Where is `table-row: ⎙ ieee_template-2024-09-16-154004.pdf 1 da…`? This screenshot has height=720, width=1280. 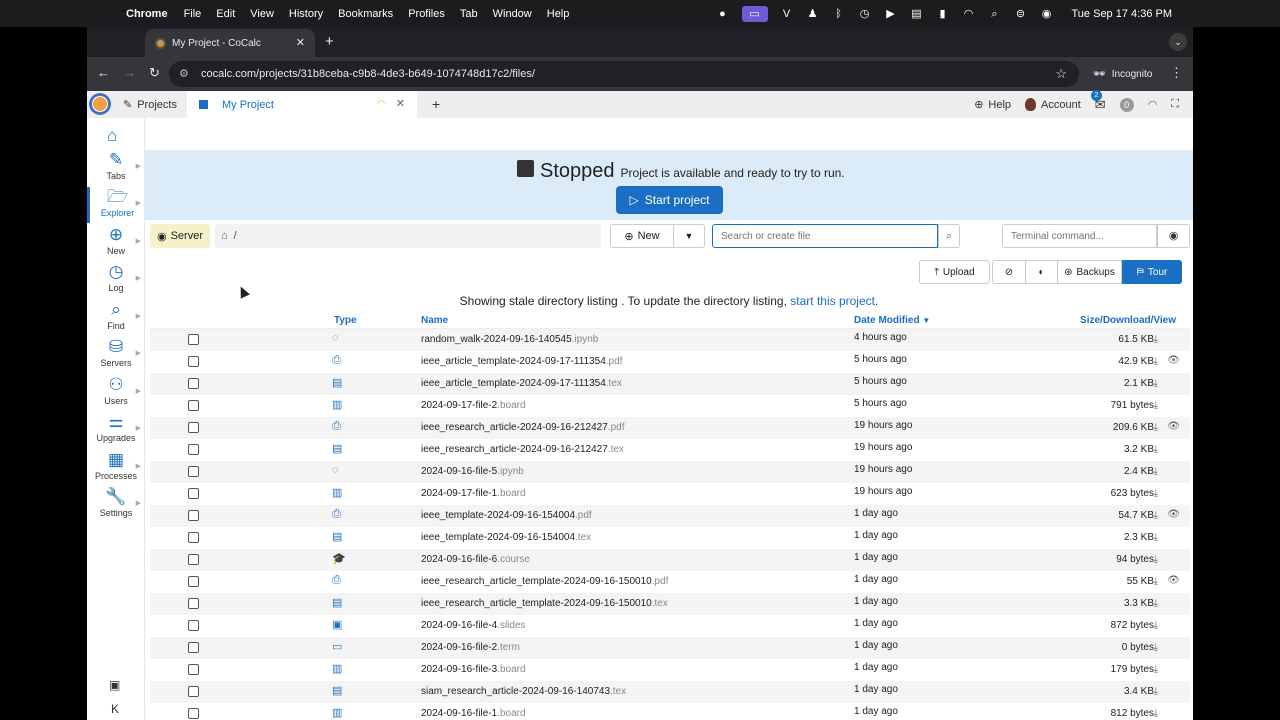
table-row: ⎙ ieee_template-2024-09-16-154004.pdf 1 da… is located at coordinates (670, 516).